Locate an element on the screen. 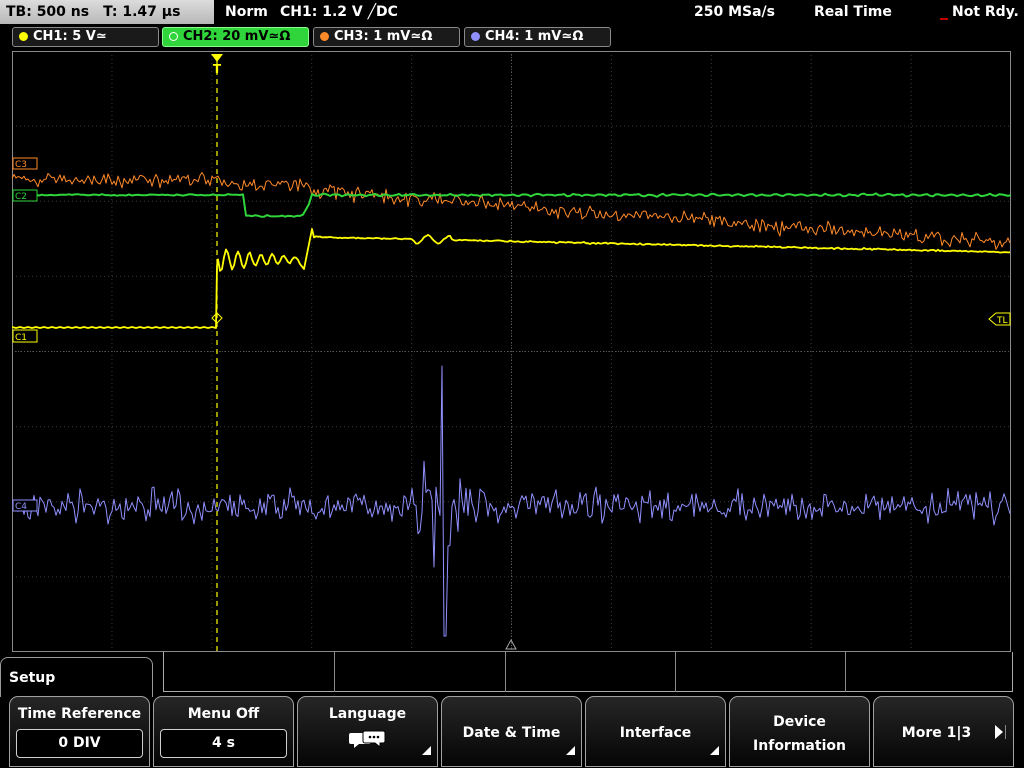 This screenshot has width=1024, height=768. trigger-level-label: TL is located at coordinates (1002, 321).